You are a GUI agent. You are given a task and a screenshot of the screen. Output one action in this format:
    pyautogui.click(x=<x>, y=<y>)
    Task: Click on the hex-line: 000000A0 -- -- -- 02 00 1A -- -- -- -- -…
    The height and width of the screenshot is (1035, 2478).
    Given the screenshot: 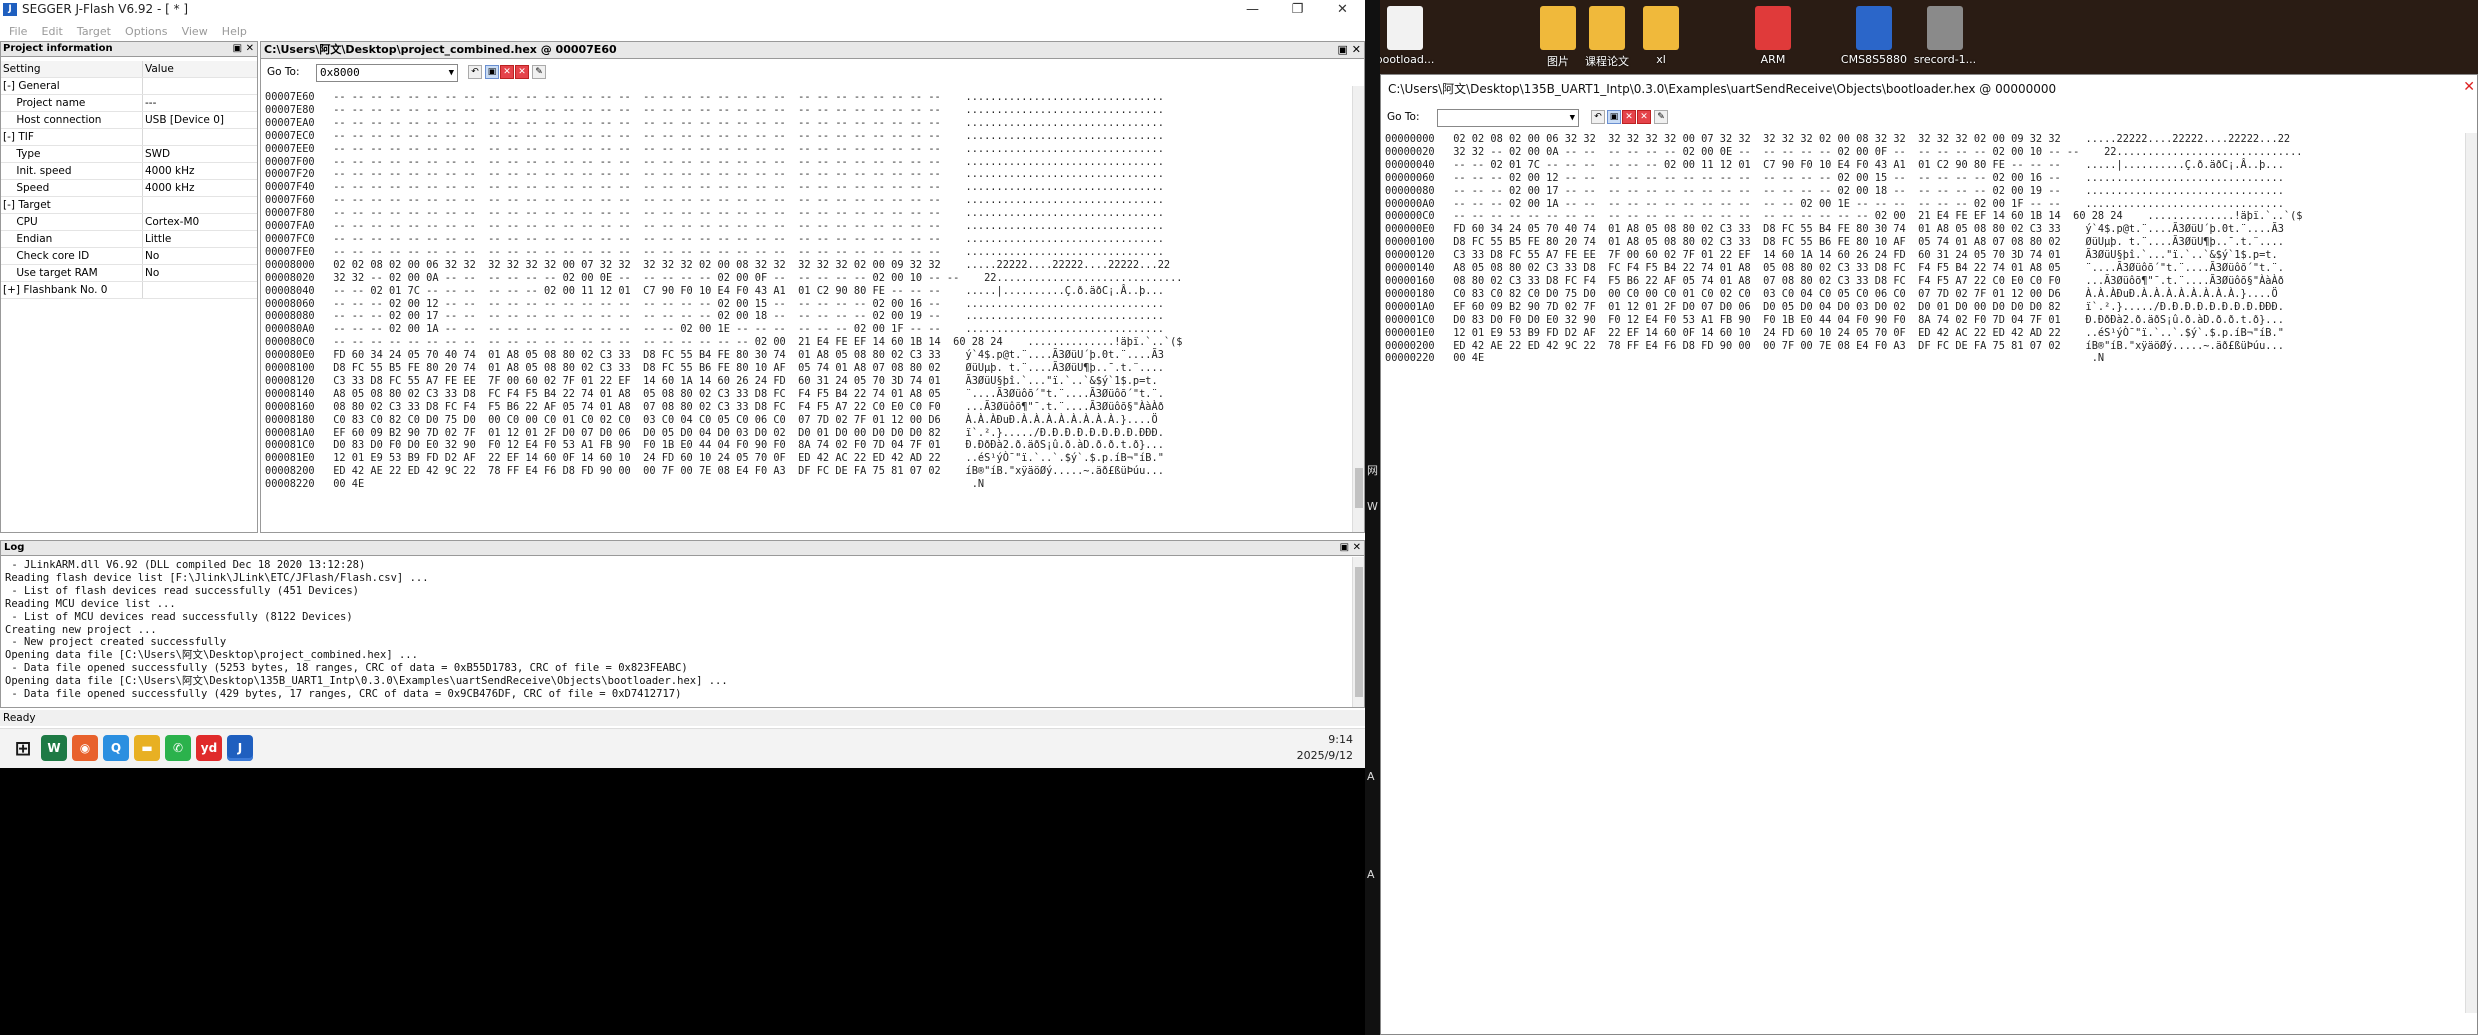 What is the action you would take?
    pyautogui.click(x=1844, y=204)
    